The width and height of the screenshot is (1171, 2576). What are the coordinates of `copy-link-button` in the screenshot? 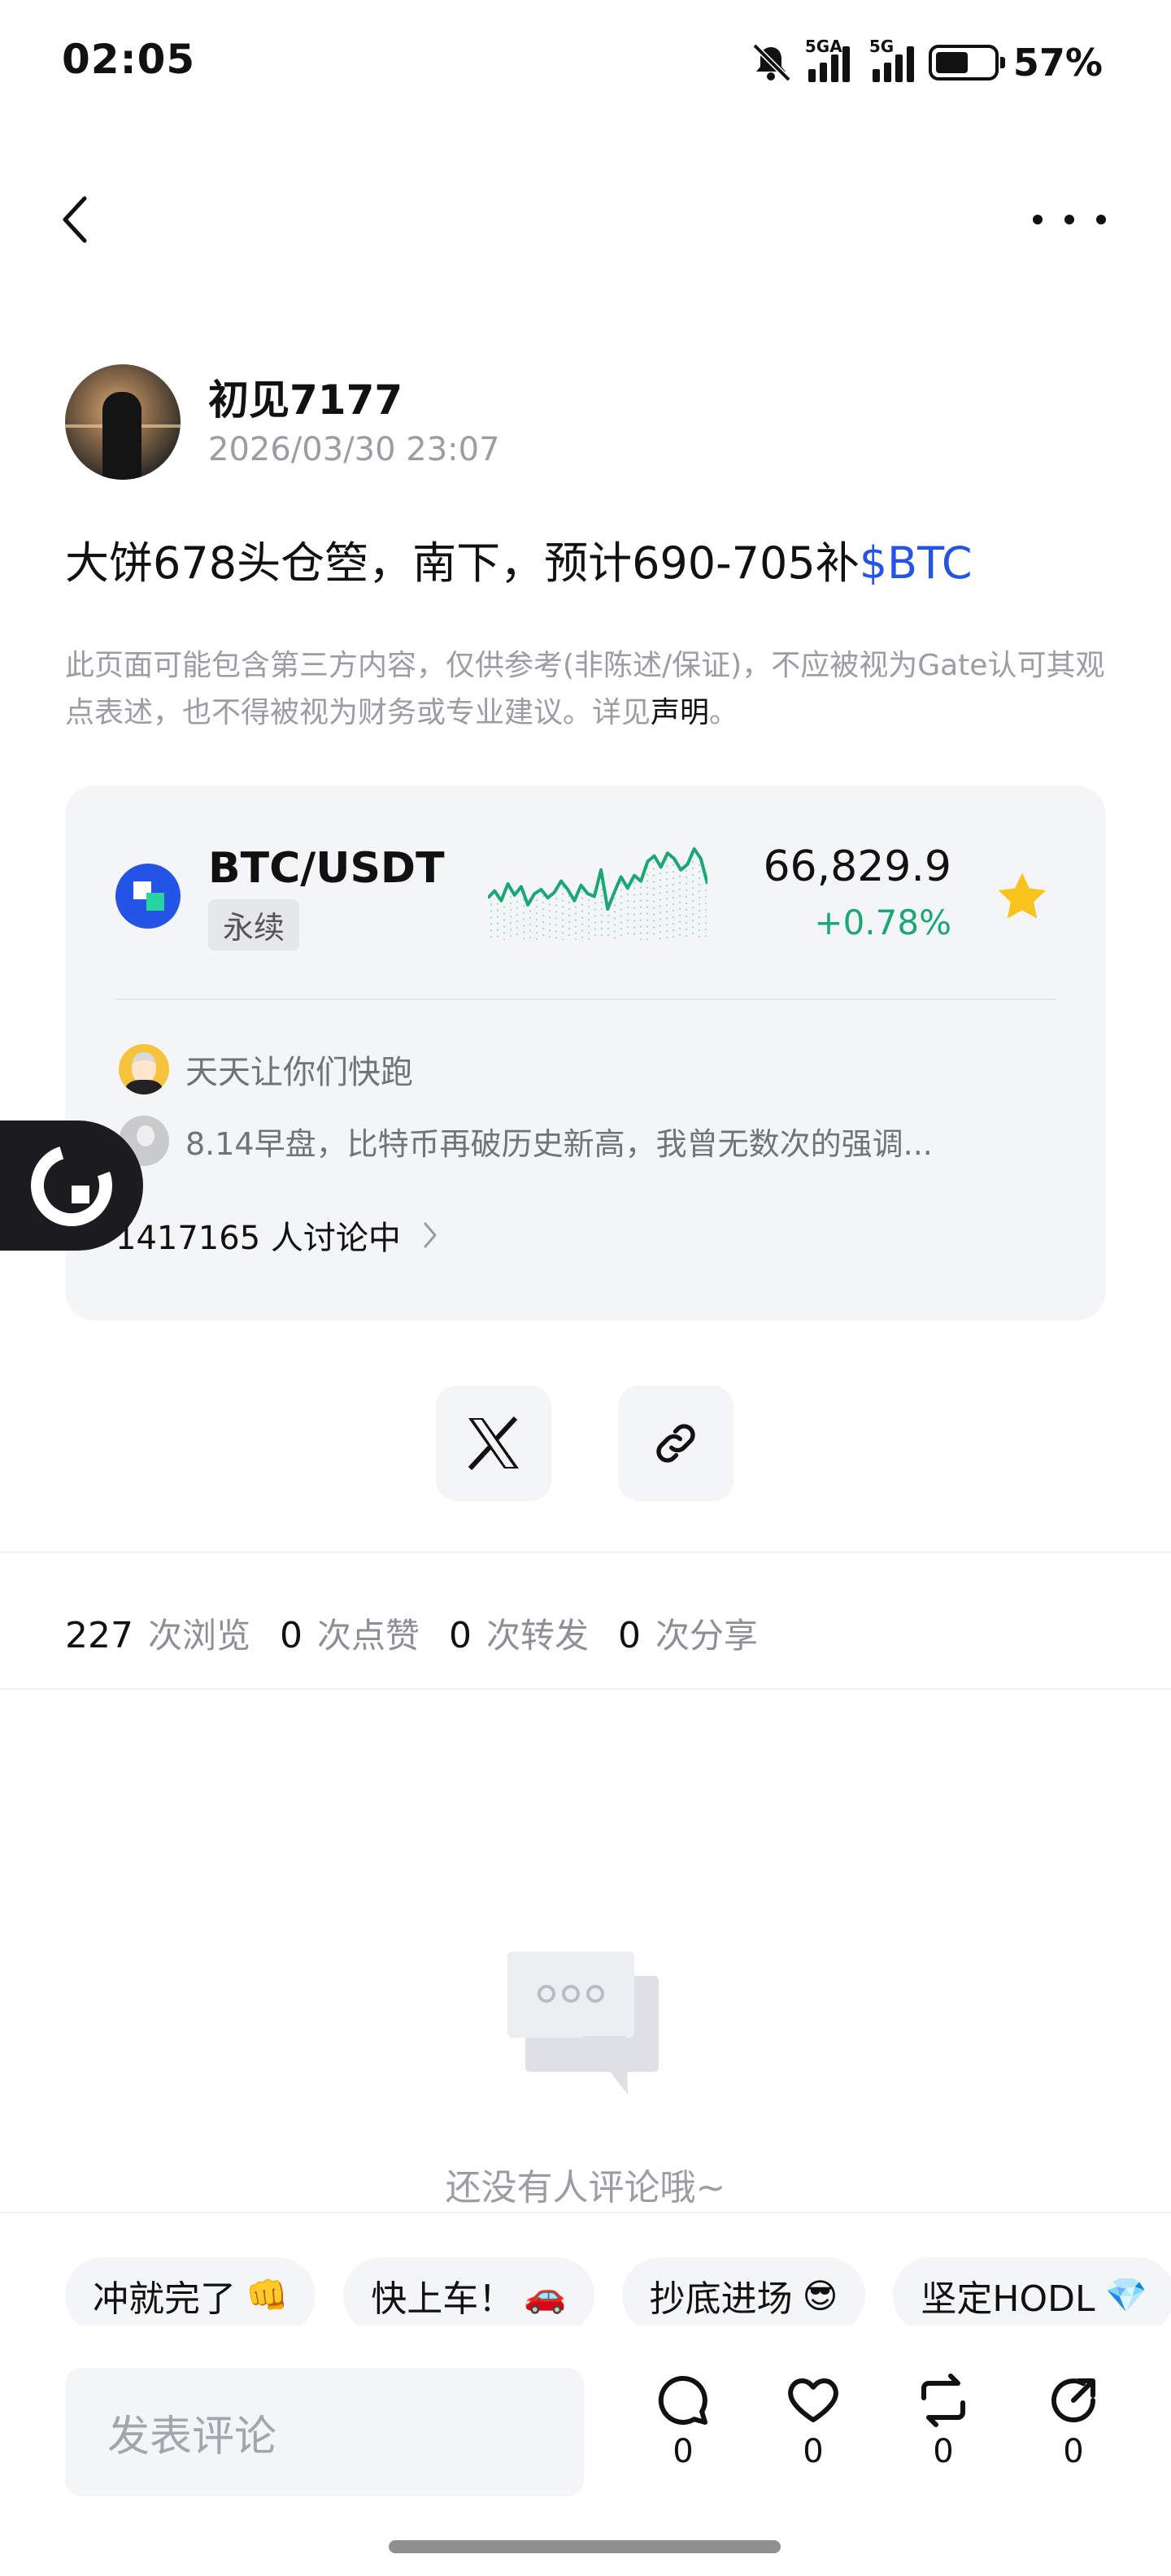 It's located at (676, 1443).